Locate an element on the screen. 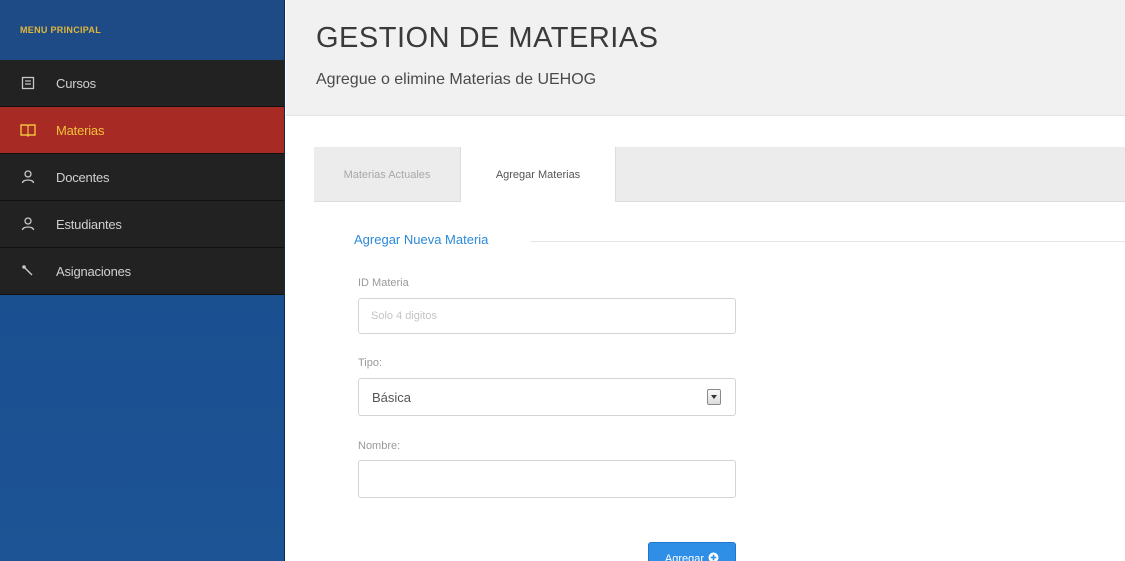  sidebar-item-label: Cursos is located at coordinates (76, 83).